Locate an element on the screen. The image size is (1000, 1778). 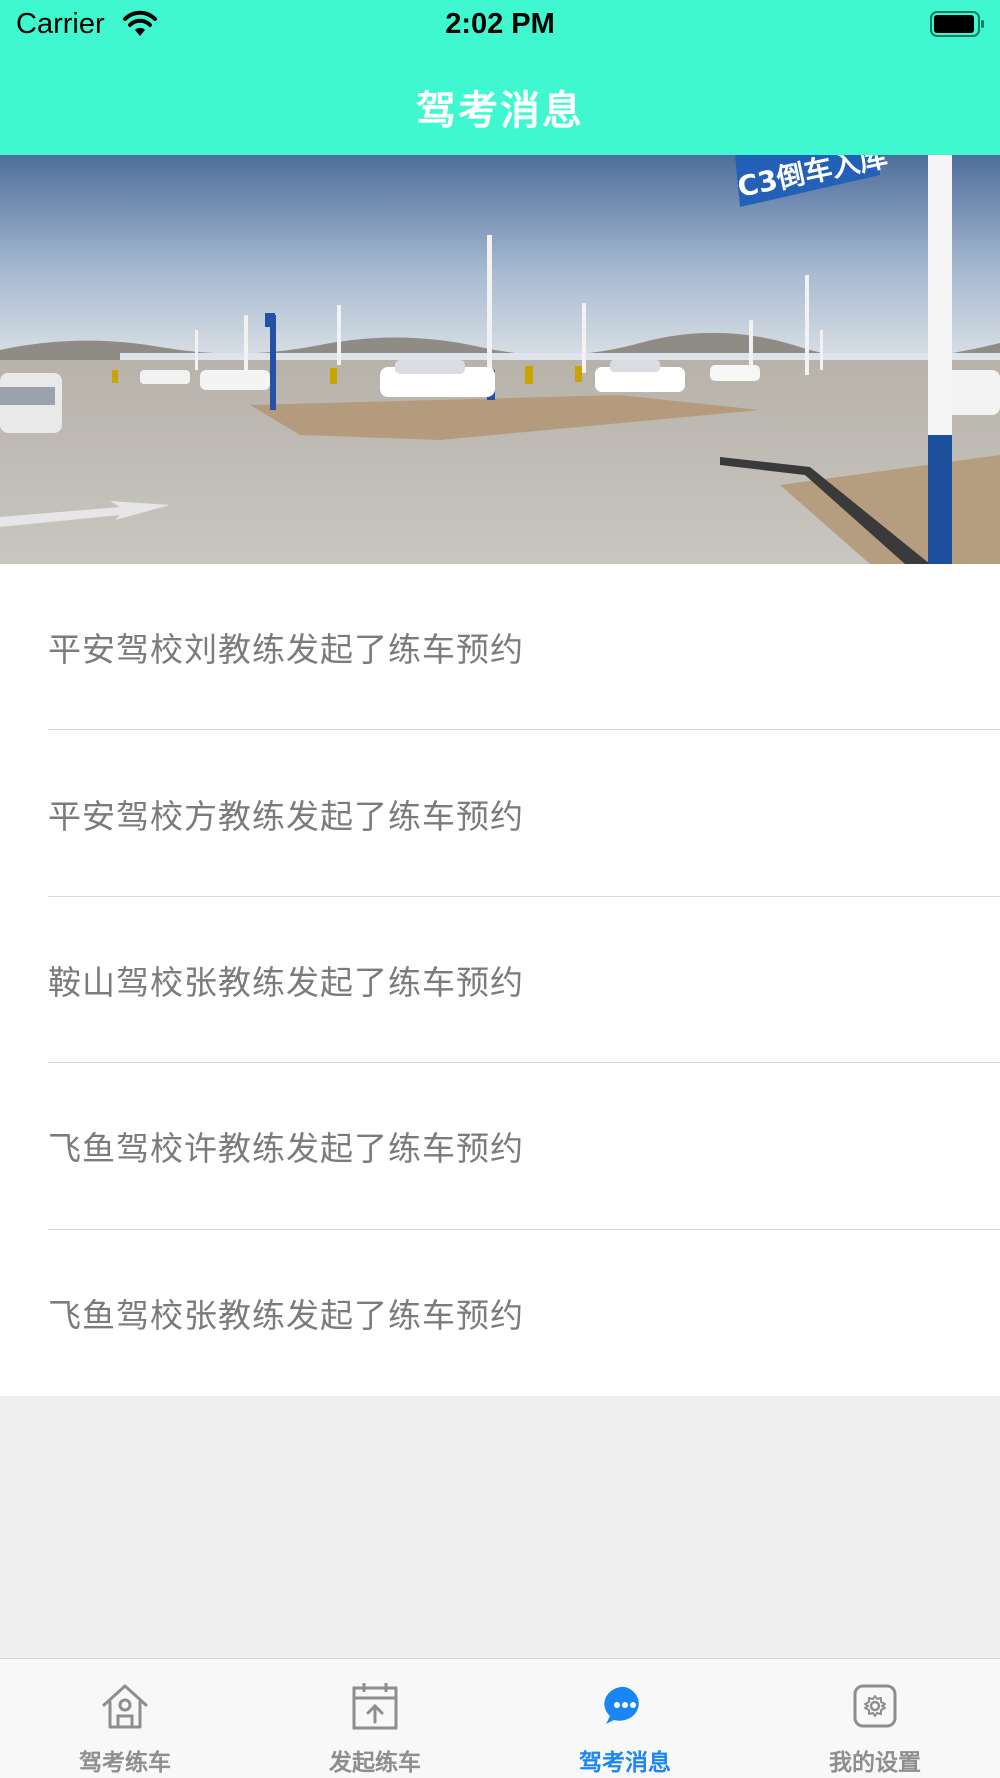
home-icon is located at coordinates (125, 1706).